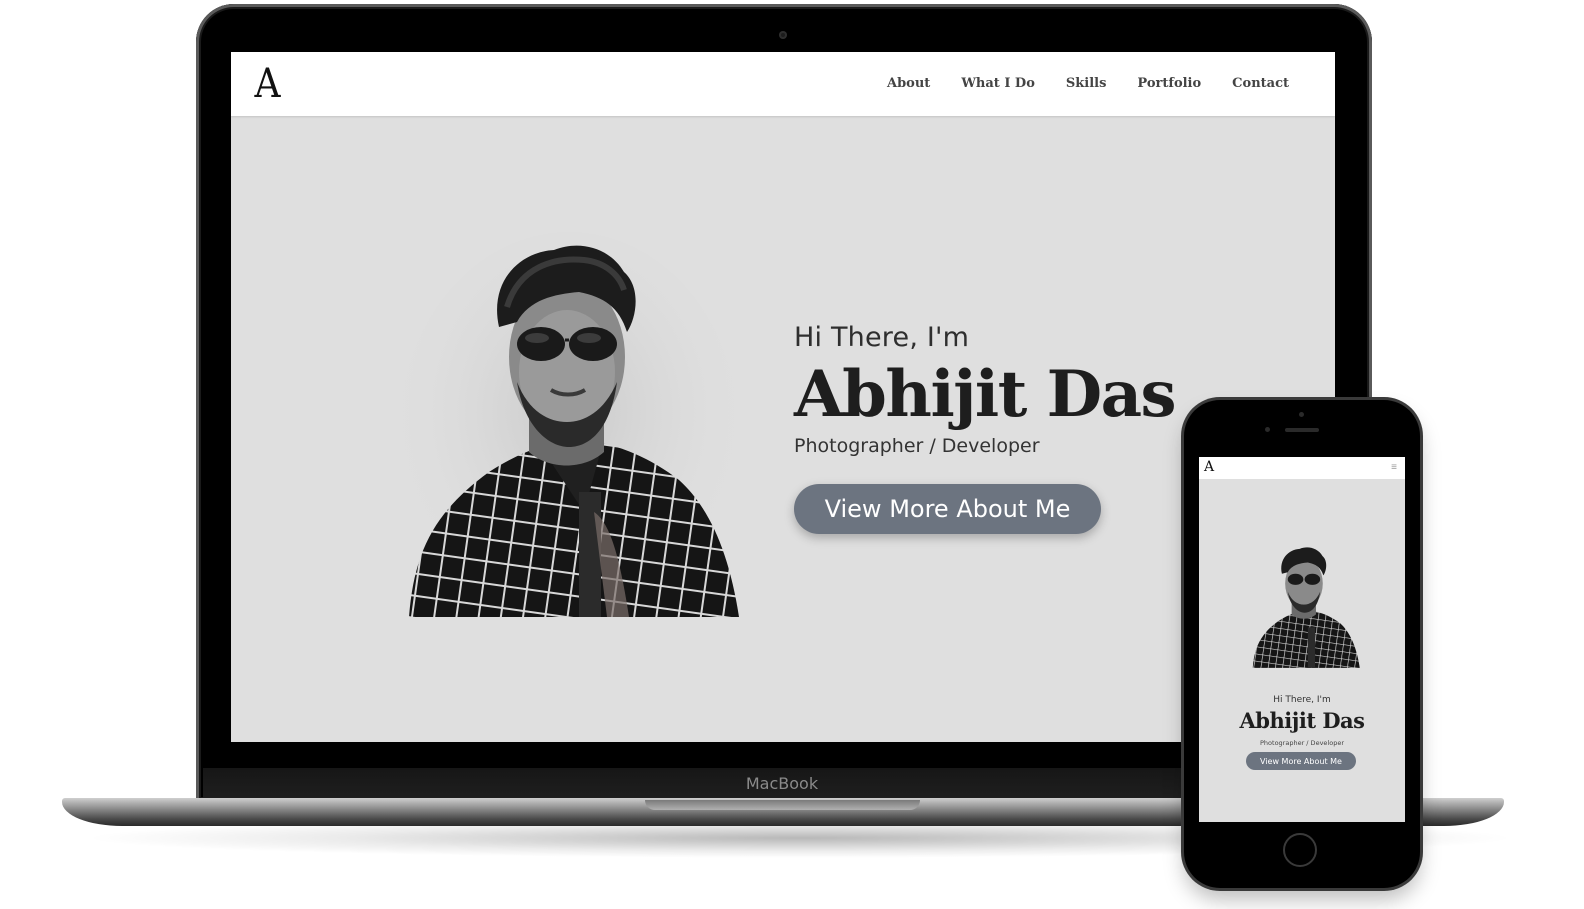 The height and width of the screenshot is (909, 1584). What do you see at coordinates (1301, 761) in the screenshot?
I see `mobile-view-more-button: View More About Me` at bounding box center [1301, 761].